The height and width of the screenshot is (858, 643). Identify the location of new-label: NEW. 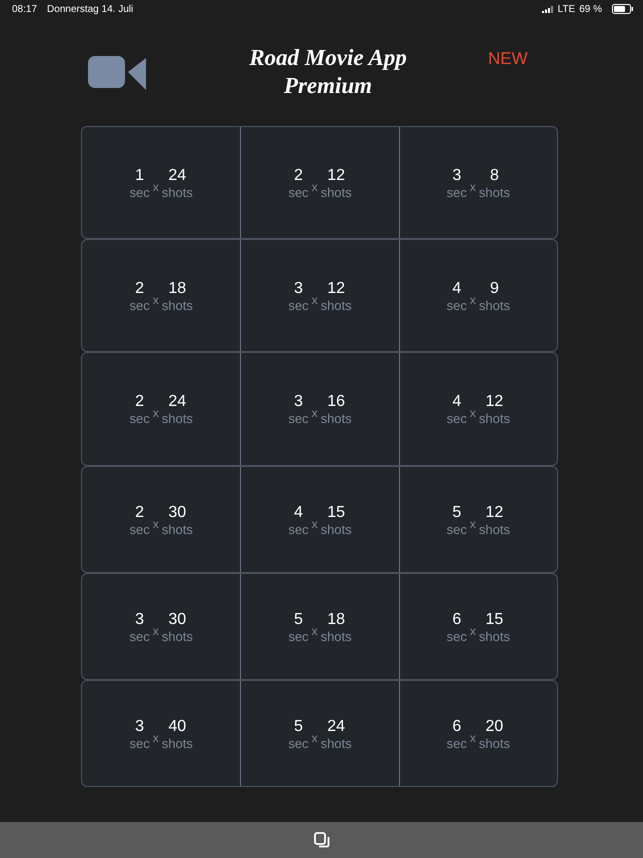
(508, 59).